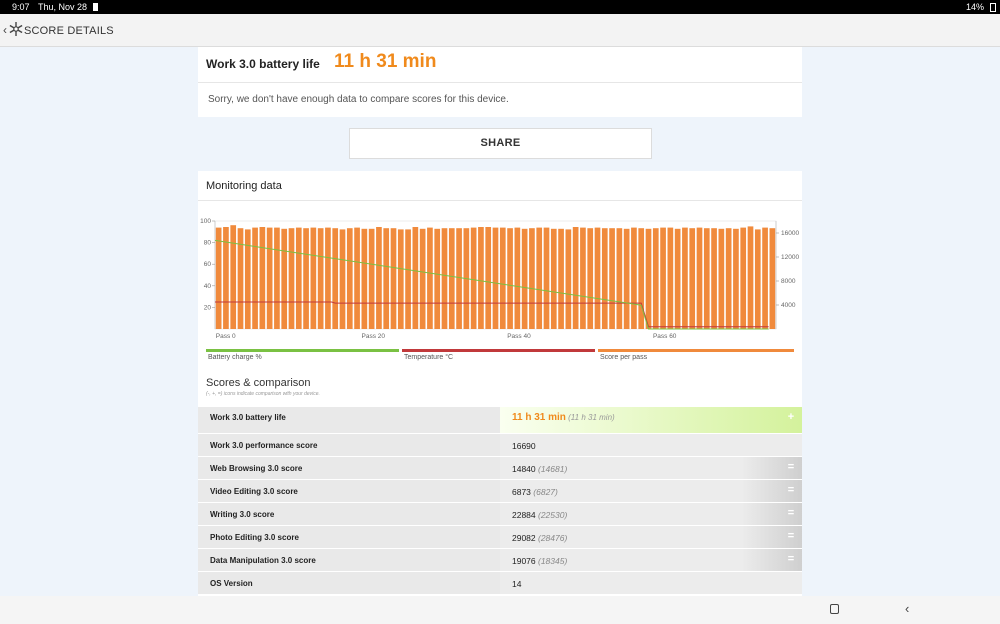 The height and width of the screenshot is (624, 1000). I want to click on app-bar: ‹ SCORE DETAILS, so click(500, 30).